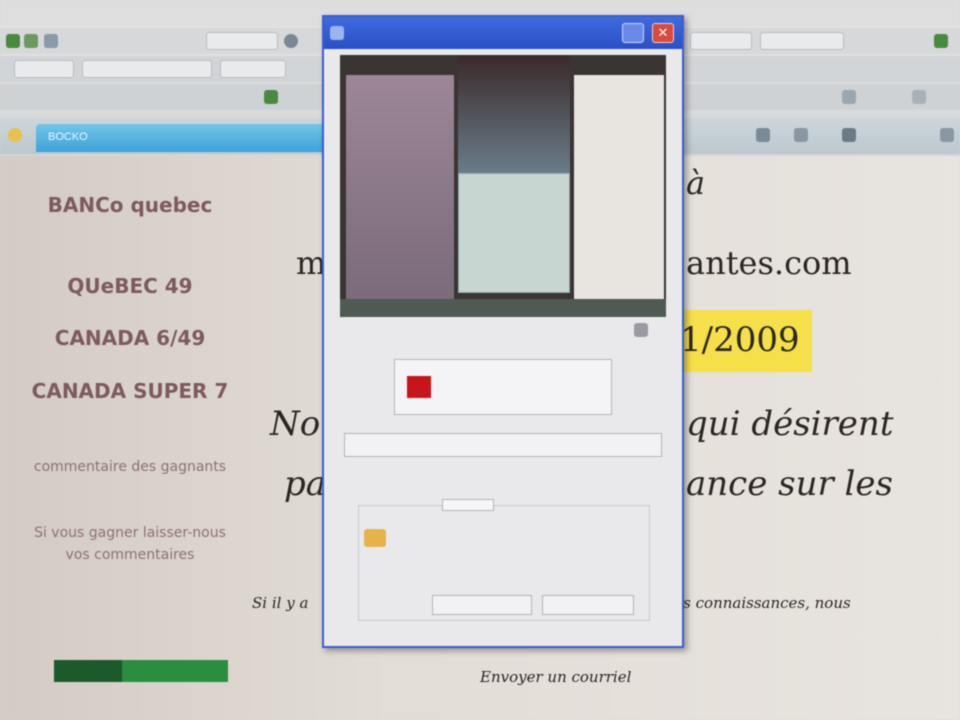  I want to click on paragraph-text-2: ance sur les, so click(789, 484).